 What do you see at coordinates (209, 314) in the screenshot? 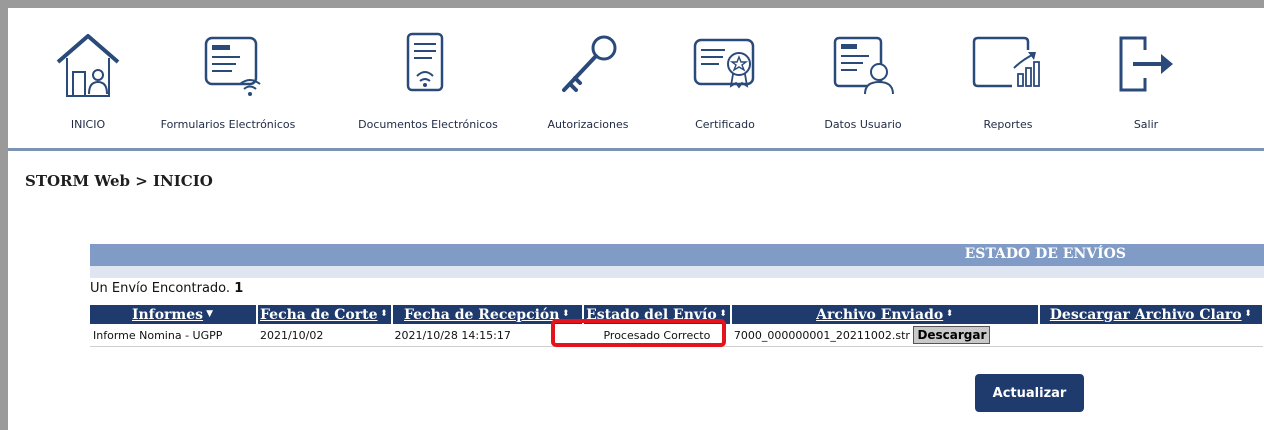
I see `sort-desc-icon: ▼` at bounding box center [209, 314].